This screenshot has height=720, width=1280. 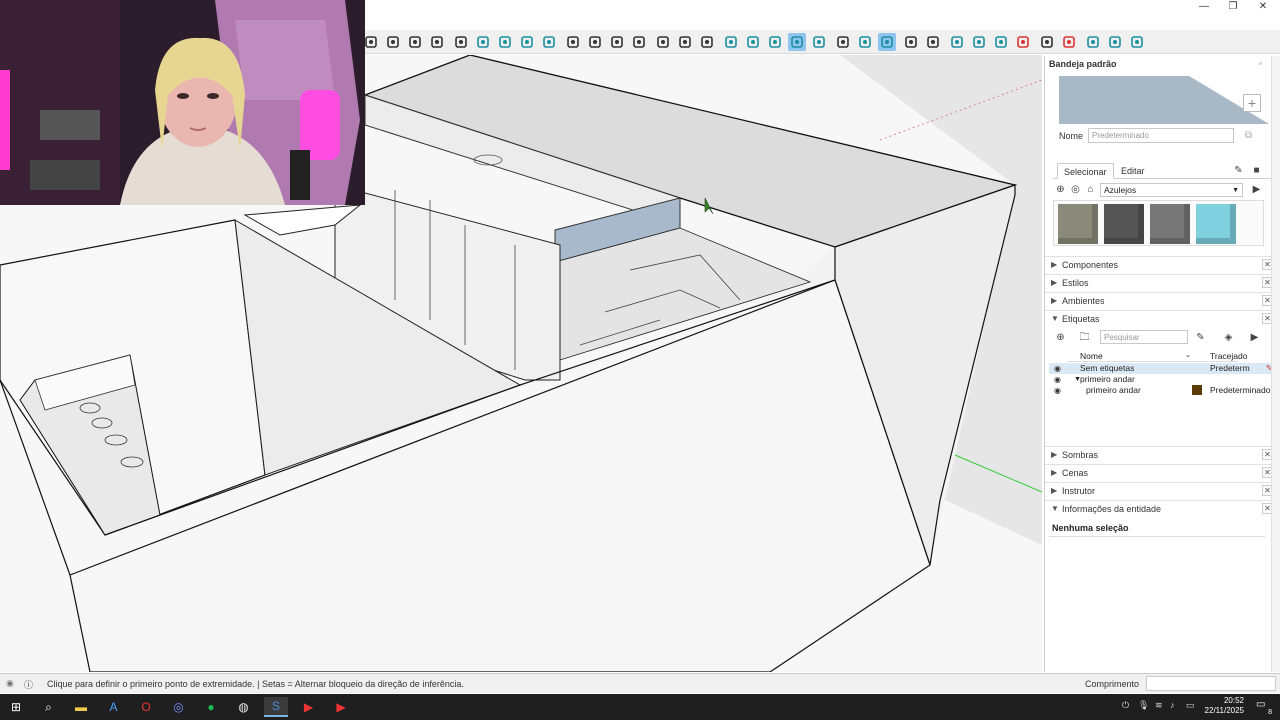 I want to click on orbit-icon, so click(x=393, y=42).